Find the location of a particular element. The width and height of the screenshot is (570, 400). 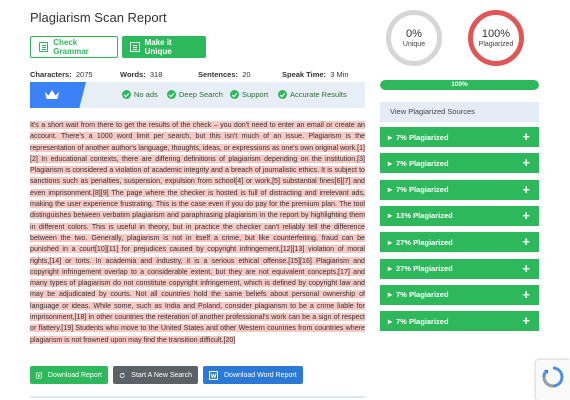

check-grammar-label: Check Grammar is located at coordinates (71, 47).